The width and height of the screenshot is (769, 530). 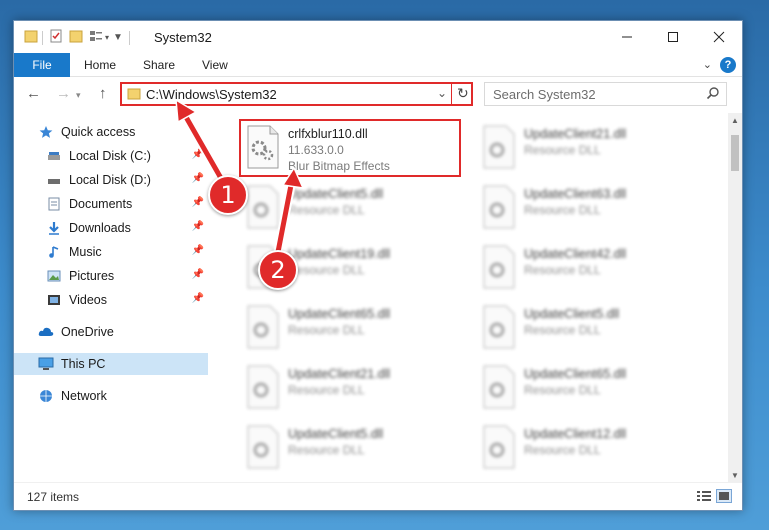 I want to click on large-icons-view-icon, so click(x=724, y=496).